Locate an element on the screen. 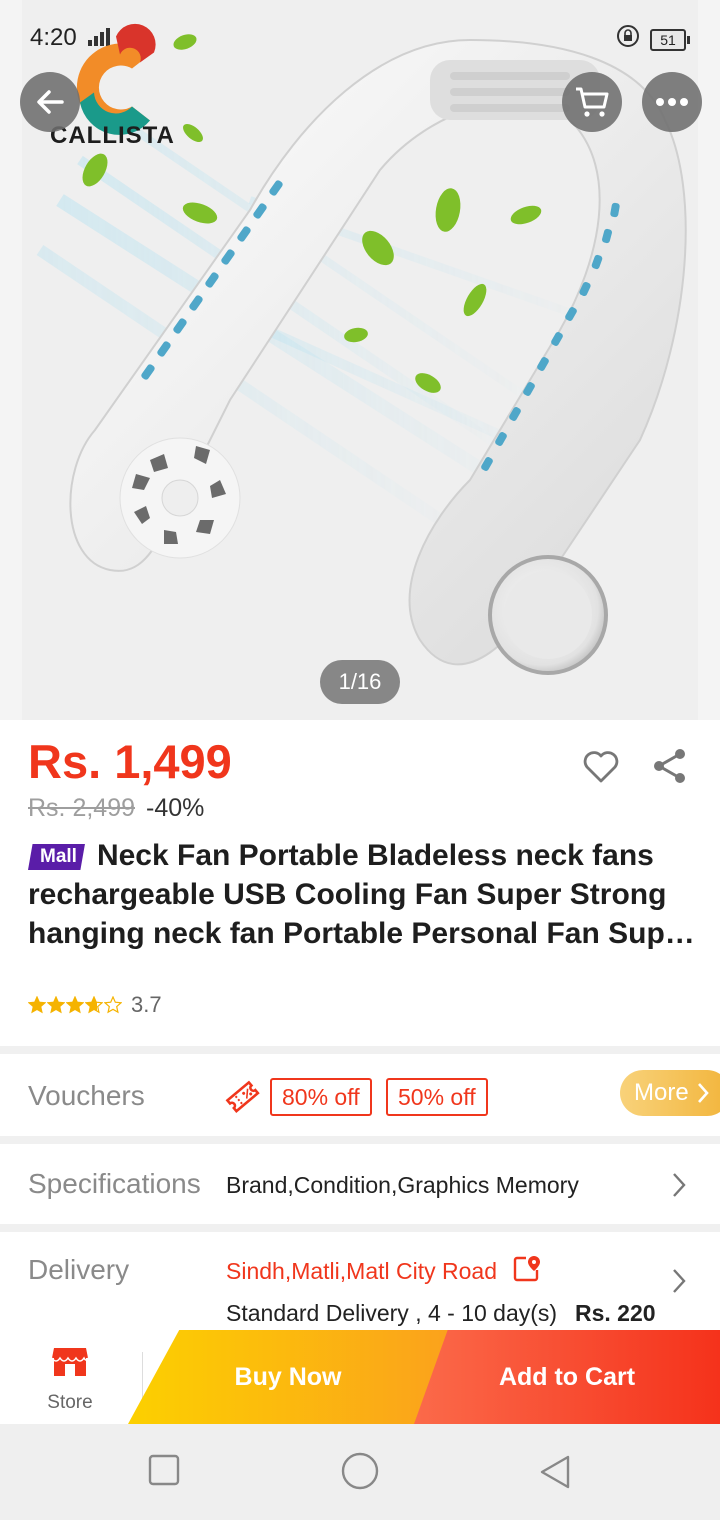 This screenshot has width=720, height=1520. store-label: Store is located at coordinates (70, 1402).